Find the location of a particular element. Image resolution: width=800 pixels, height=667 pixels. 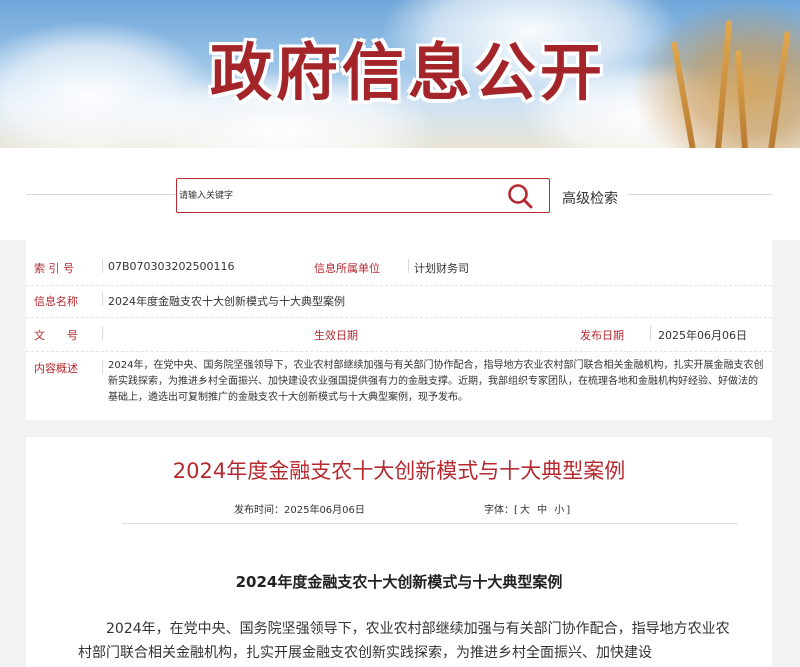

publish-time-value: 2025年06月06日 is located at coordinates (324, 510).